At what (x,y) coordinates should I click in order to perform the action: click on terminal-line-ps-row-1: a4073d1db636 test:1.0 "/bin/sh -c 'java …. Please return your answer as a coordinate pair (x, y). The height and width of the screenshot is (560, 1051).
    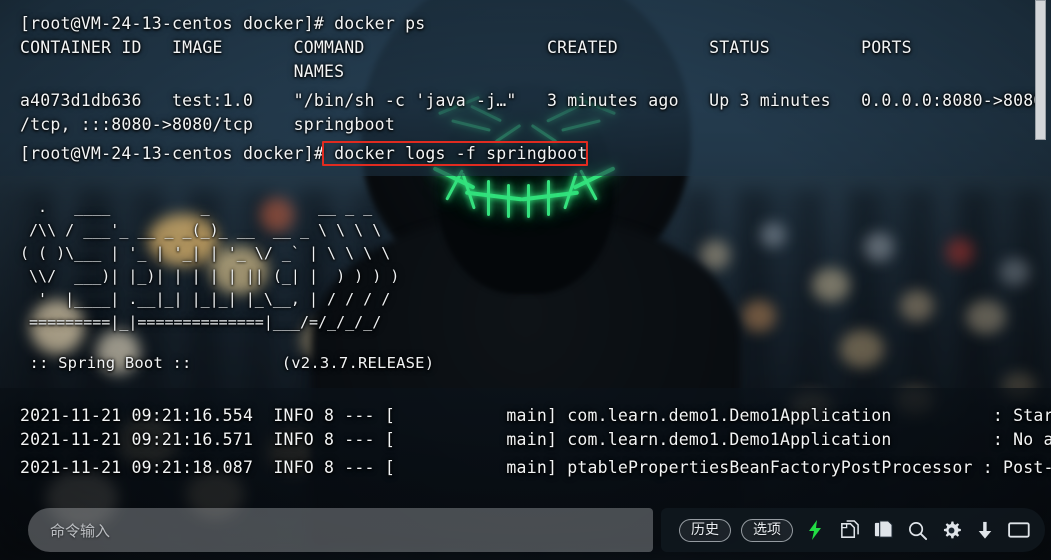
    Looking at the image, I should click on (532, 100).